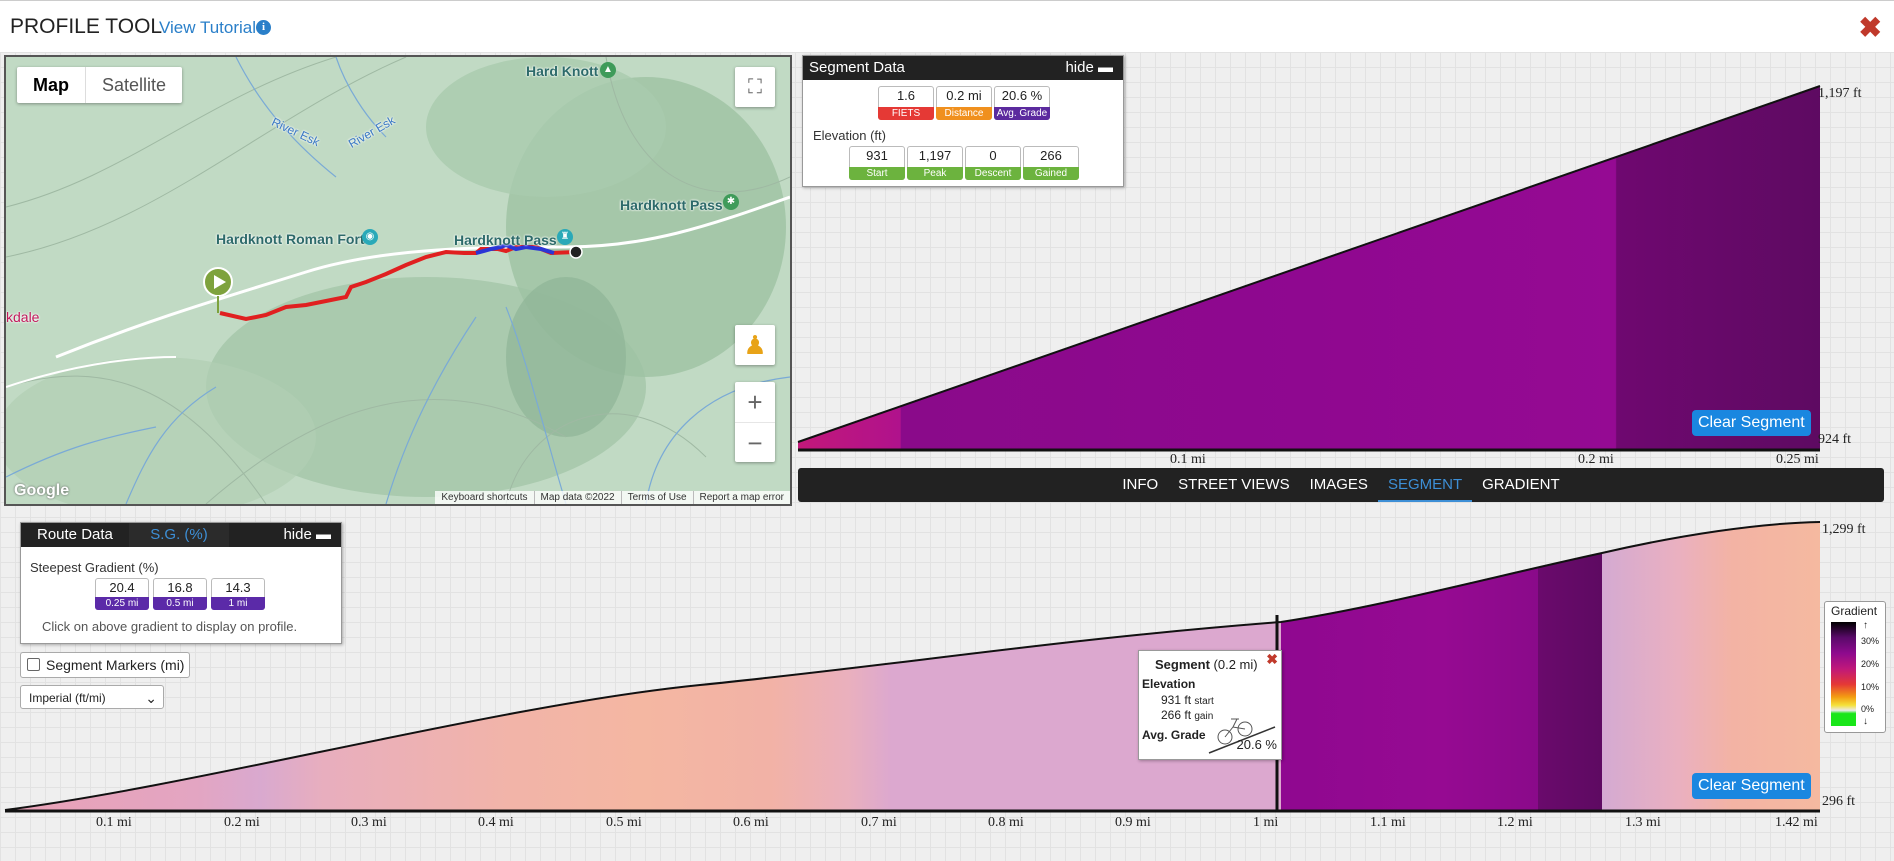  I want to click on zoom-control: + −, so click(755, 422).